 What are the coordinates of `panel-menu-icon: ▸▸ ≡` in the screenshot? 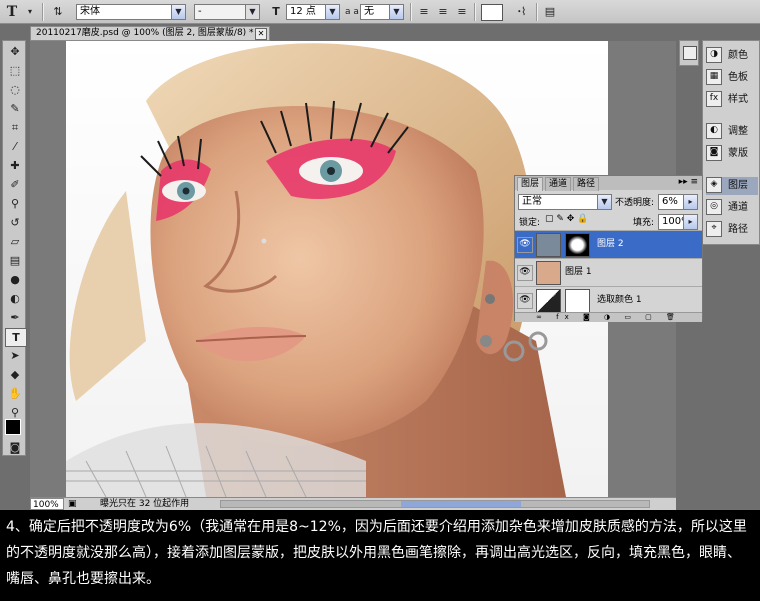 It's located at (688, 182).